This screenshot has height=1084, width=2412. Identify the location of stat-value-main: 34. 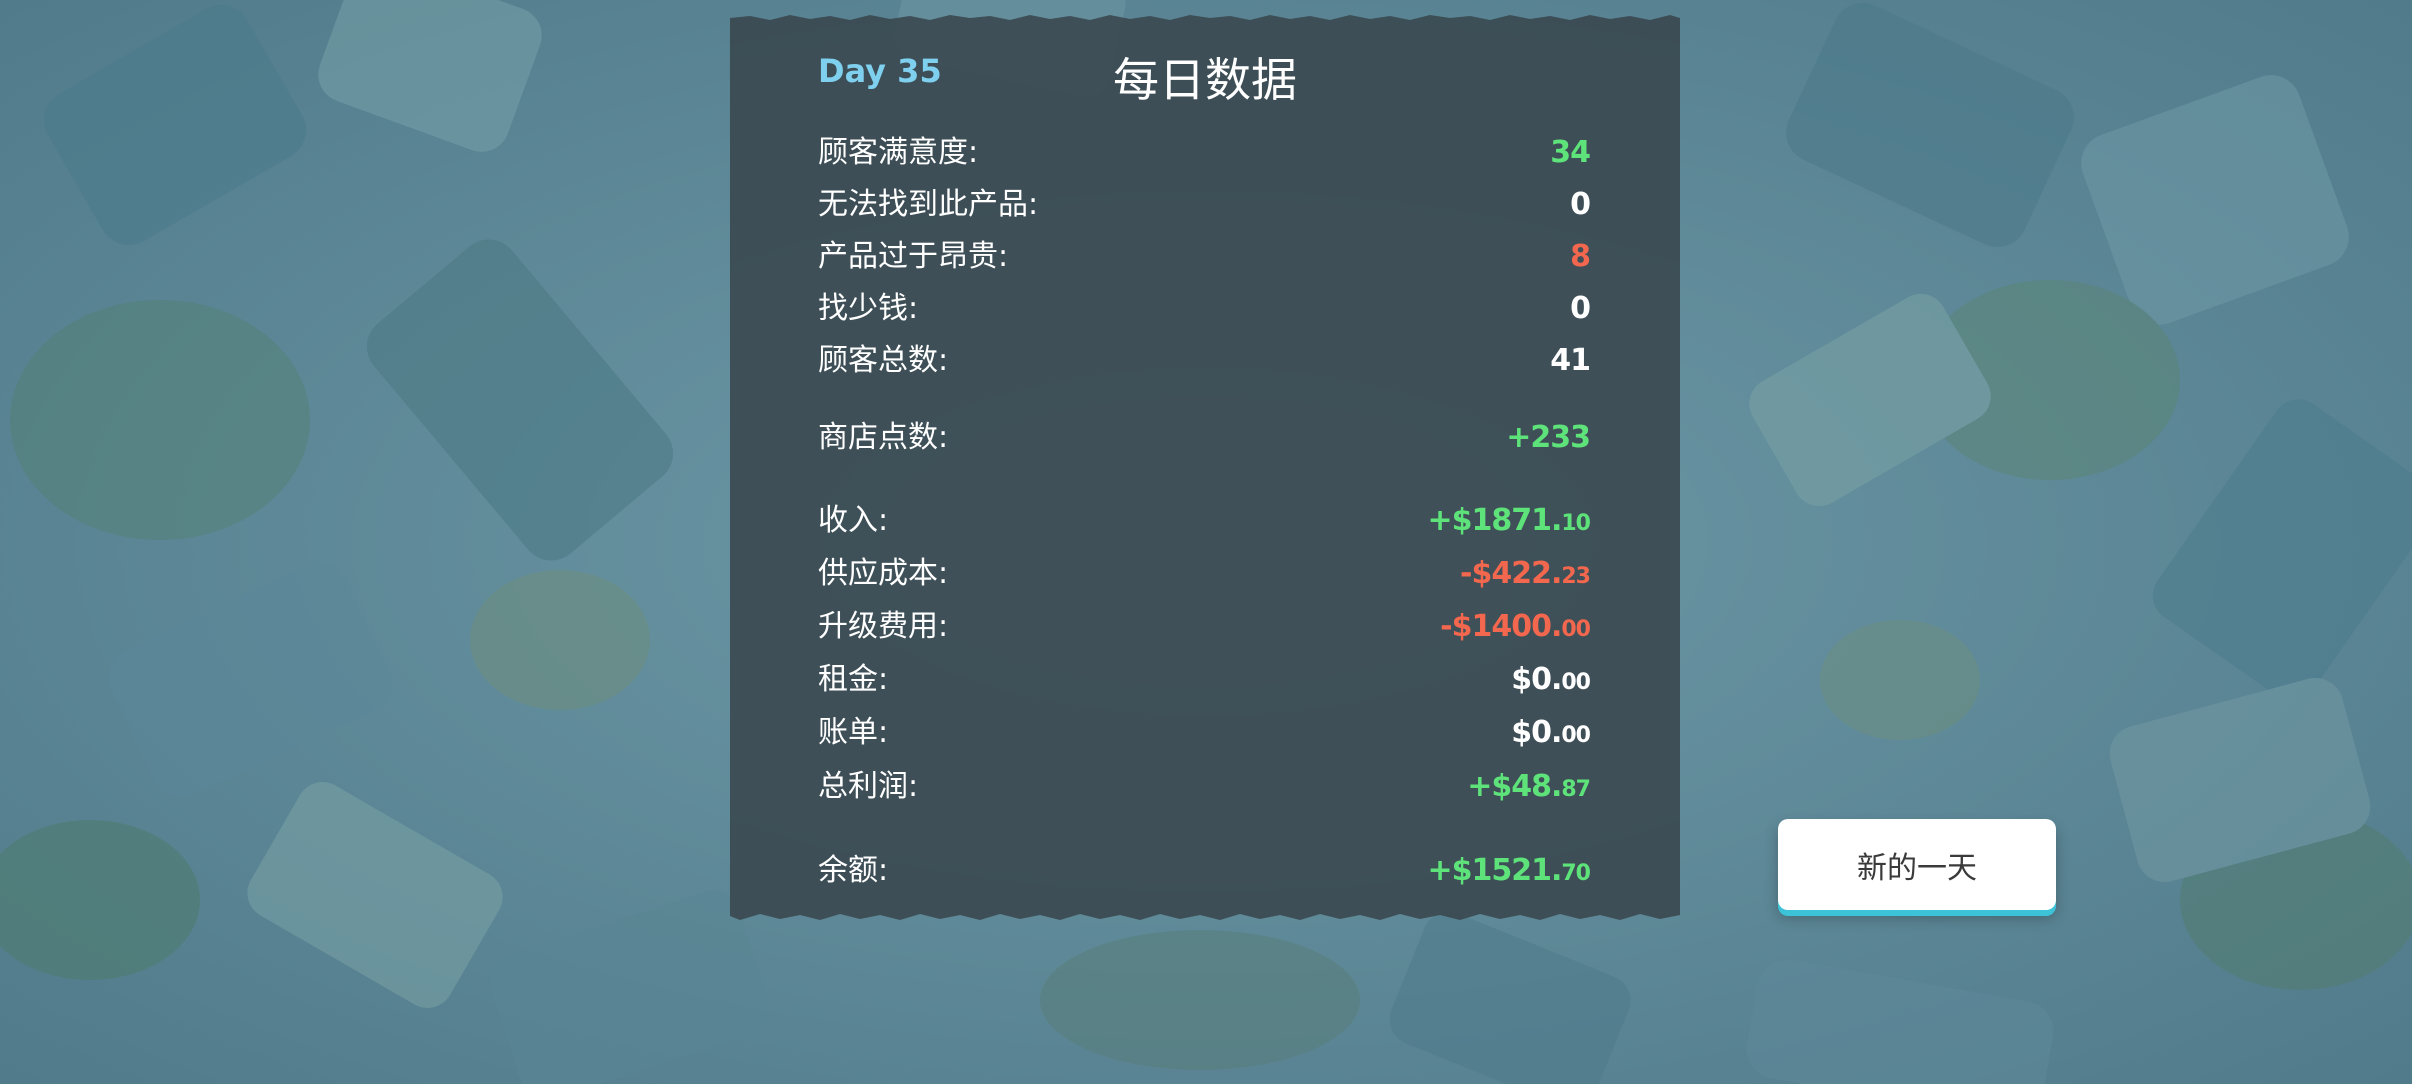
(1570, 152).